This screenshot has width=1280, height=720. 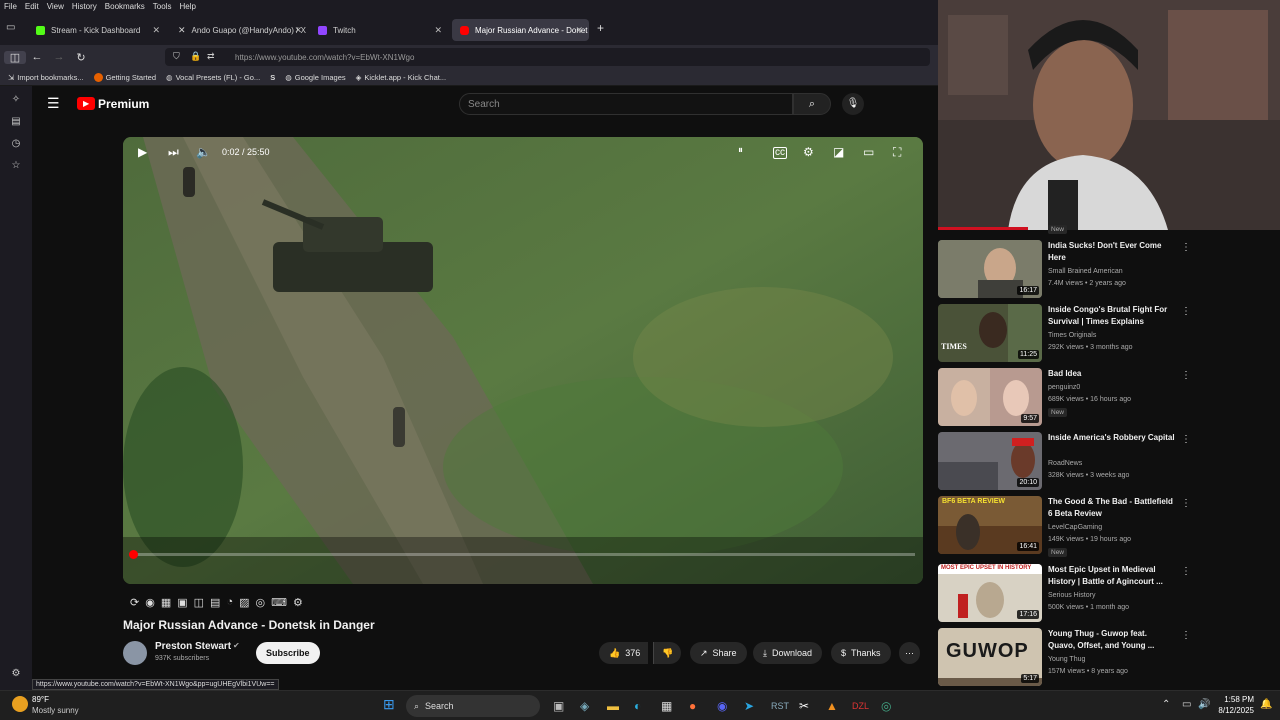 I want to click on search-input: Search, so click(x=626, y=104).